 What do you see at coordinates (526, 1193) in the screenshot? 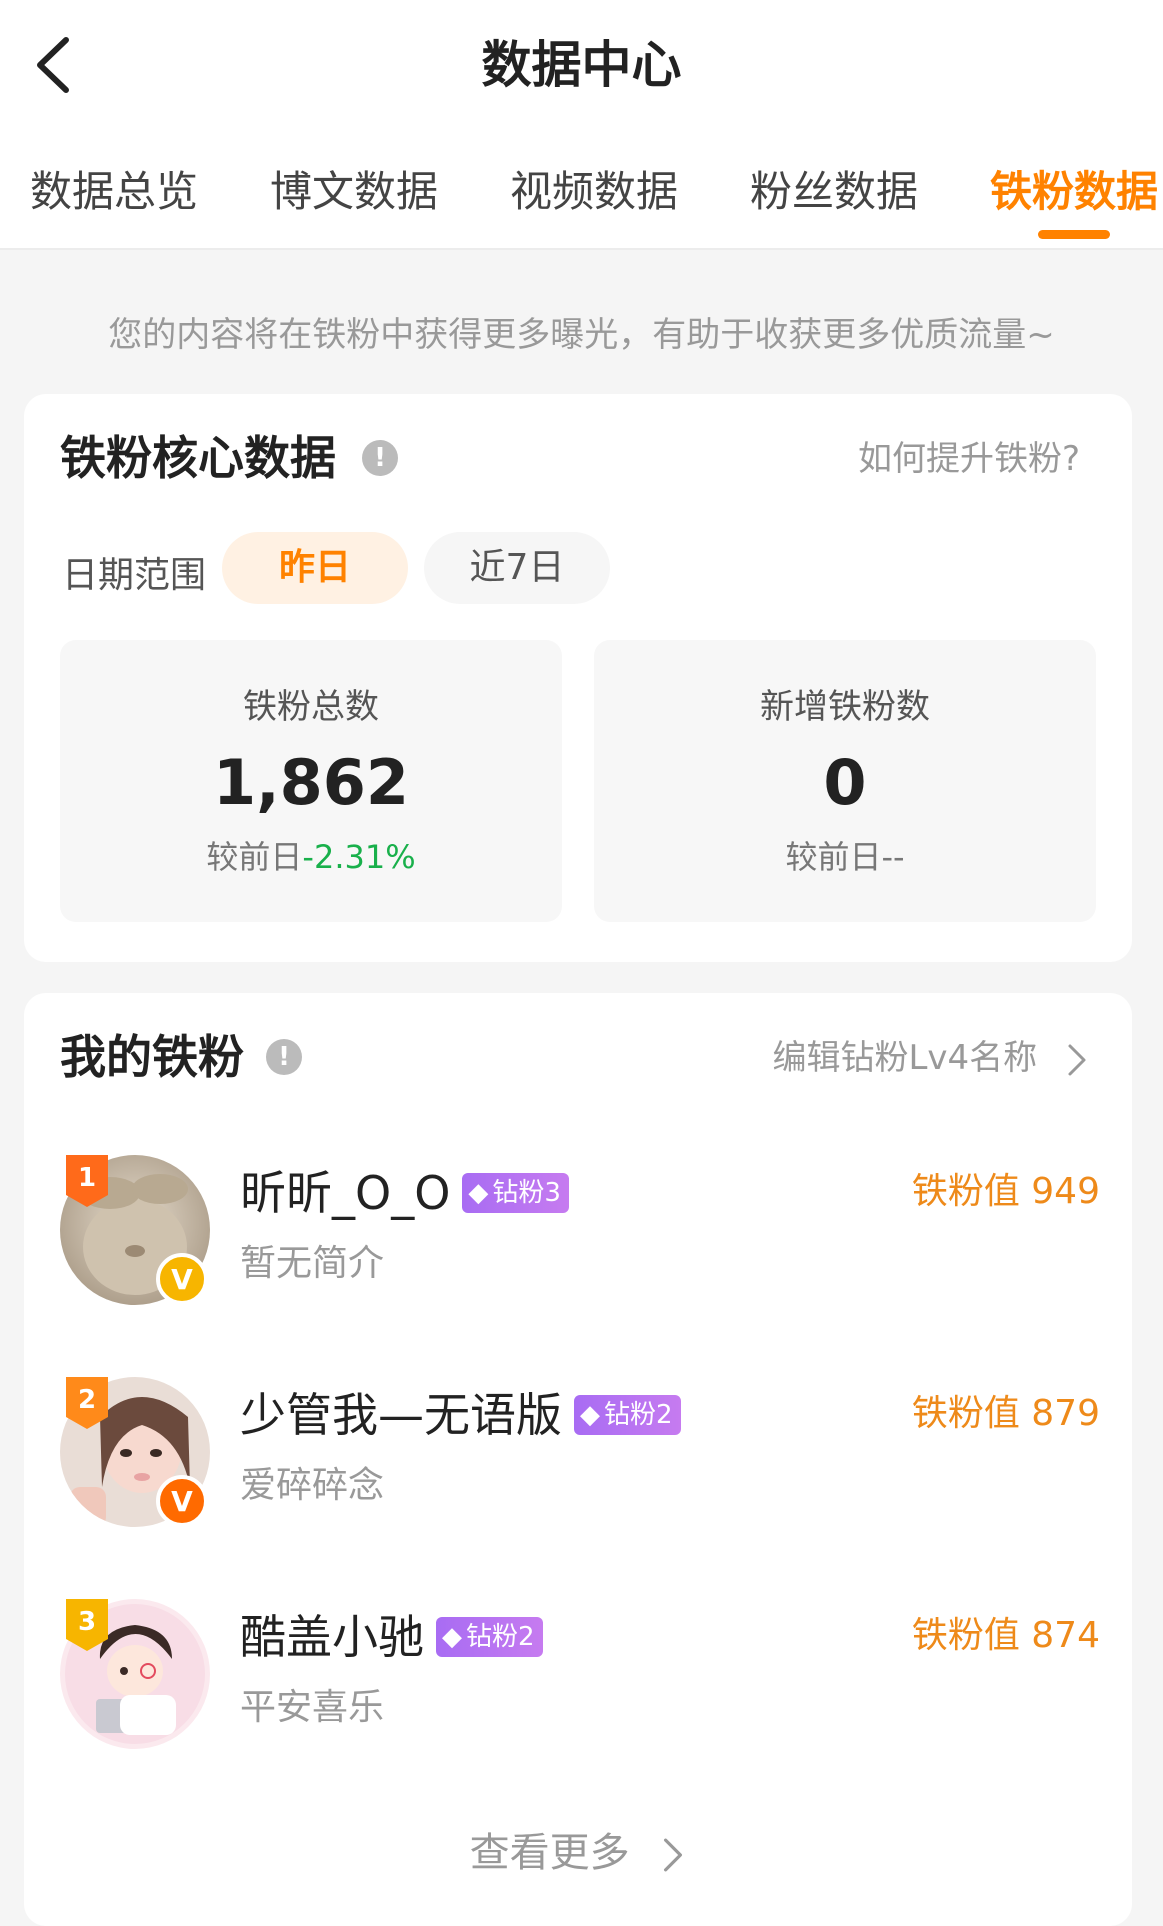
I see `level-label: 钻粉3` at bounding box center [526, 1193].